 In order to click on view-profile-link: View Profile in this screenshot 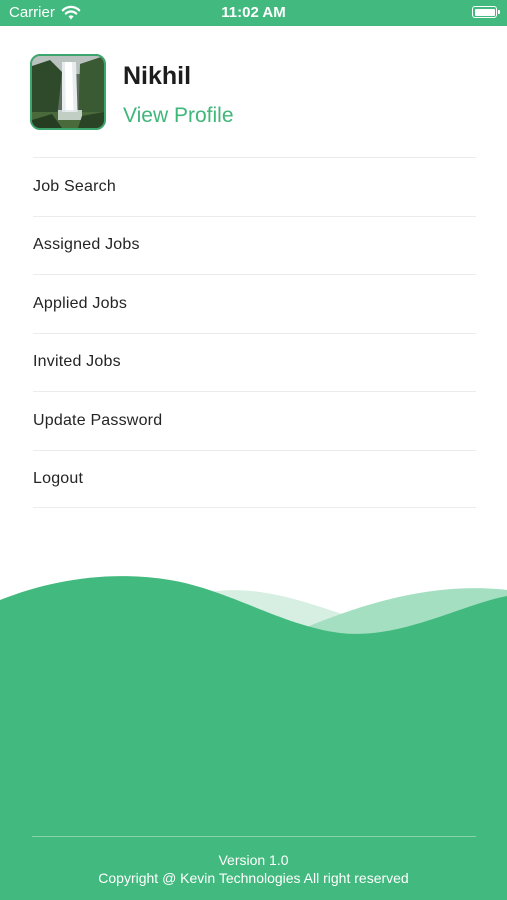, I will do `click(178, 116)`.